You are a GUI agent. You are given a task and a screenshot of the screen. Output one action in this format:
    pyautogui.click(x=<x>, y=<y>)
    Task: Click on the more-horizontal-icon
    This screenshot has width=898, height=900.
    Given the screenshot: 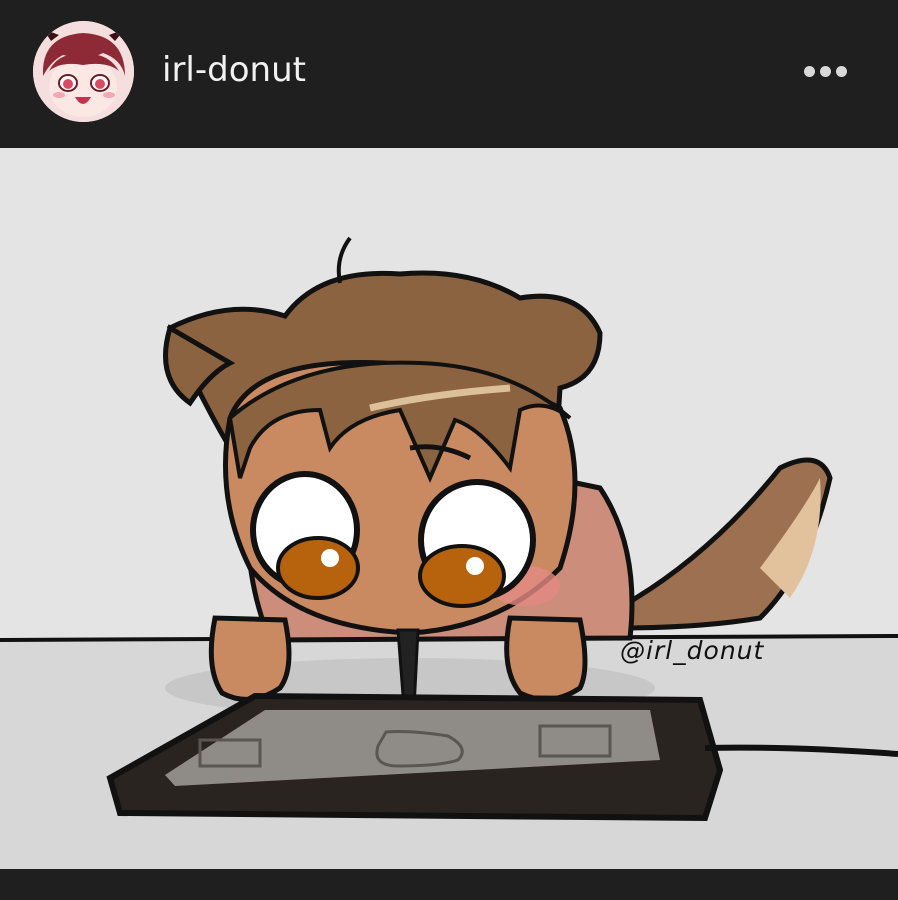 What is the action you would take?
    pyautogui.click(x=809, y=71)
    